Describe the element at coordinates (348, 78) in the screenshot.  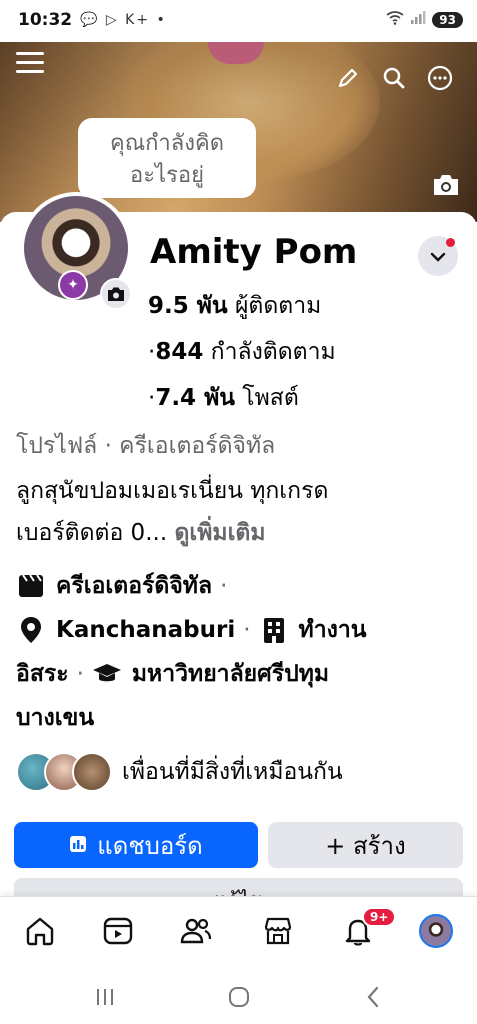
I see `edit-pencil-icon` at that location.